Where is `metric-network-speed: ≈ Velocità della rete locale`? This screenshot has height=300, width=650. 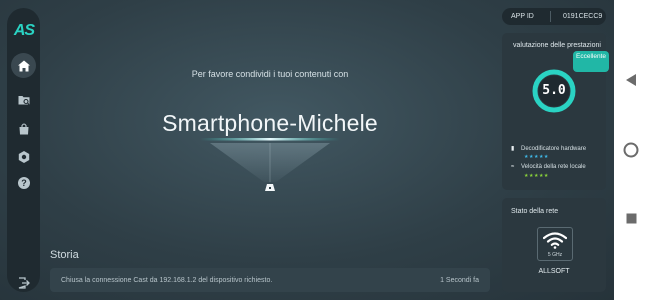 metric-network-speed: ≈ Velocità della rete locale is located at coordinates (548, 167).